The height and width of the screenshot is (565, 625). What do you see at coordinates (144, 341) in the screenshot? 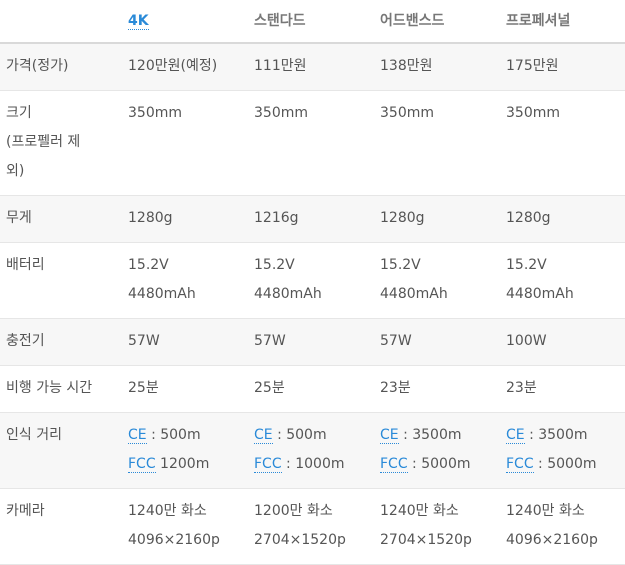
I see `cell-charger-4k: 57W` at bounding box center [144, 341].